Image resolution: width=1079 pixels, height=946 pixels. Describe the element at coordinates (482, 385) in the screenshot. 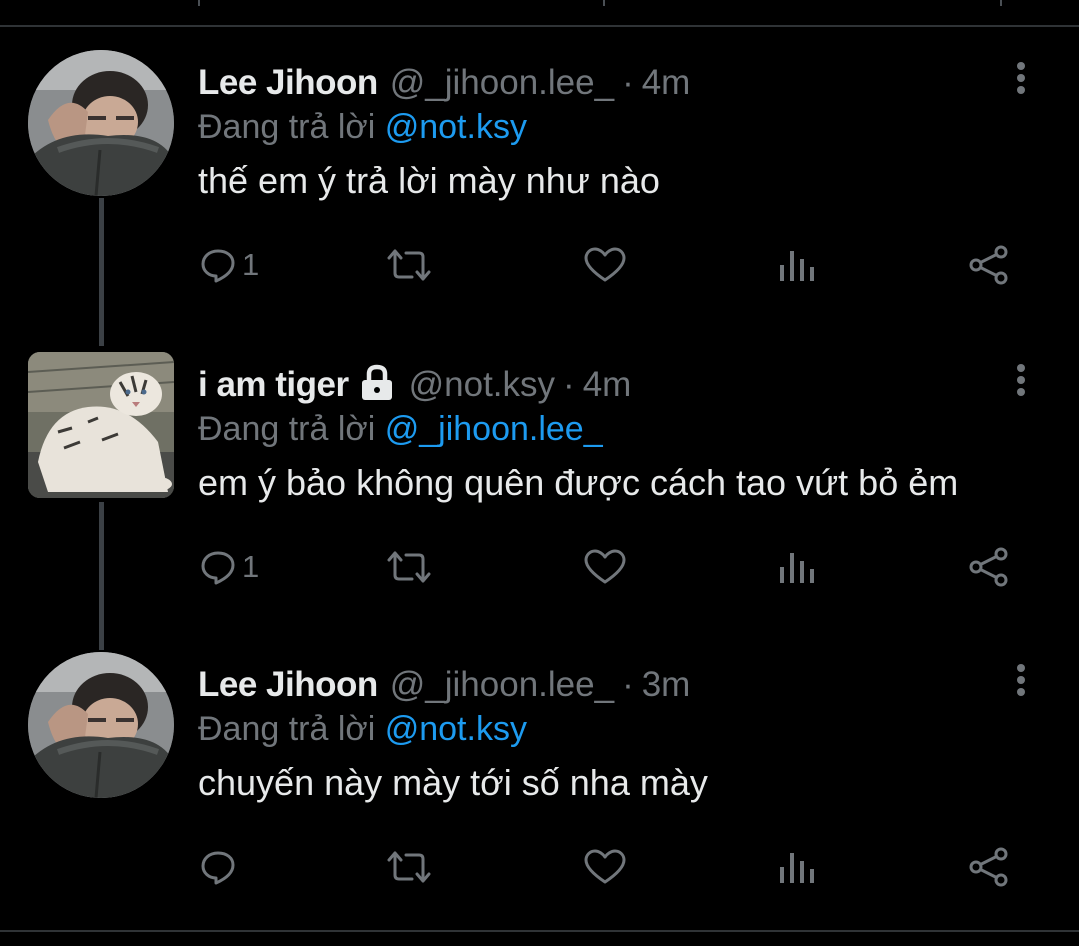

I see `user-handle: @not.ksy` at that location.